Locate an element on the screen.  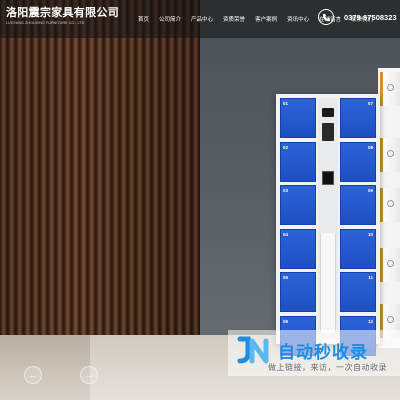
binder-shelf is located at coordinates (389, 208).